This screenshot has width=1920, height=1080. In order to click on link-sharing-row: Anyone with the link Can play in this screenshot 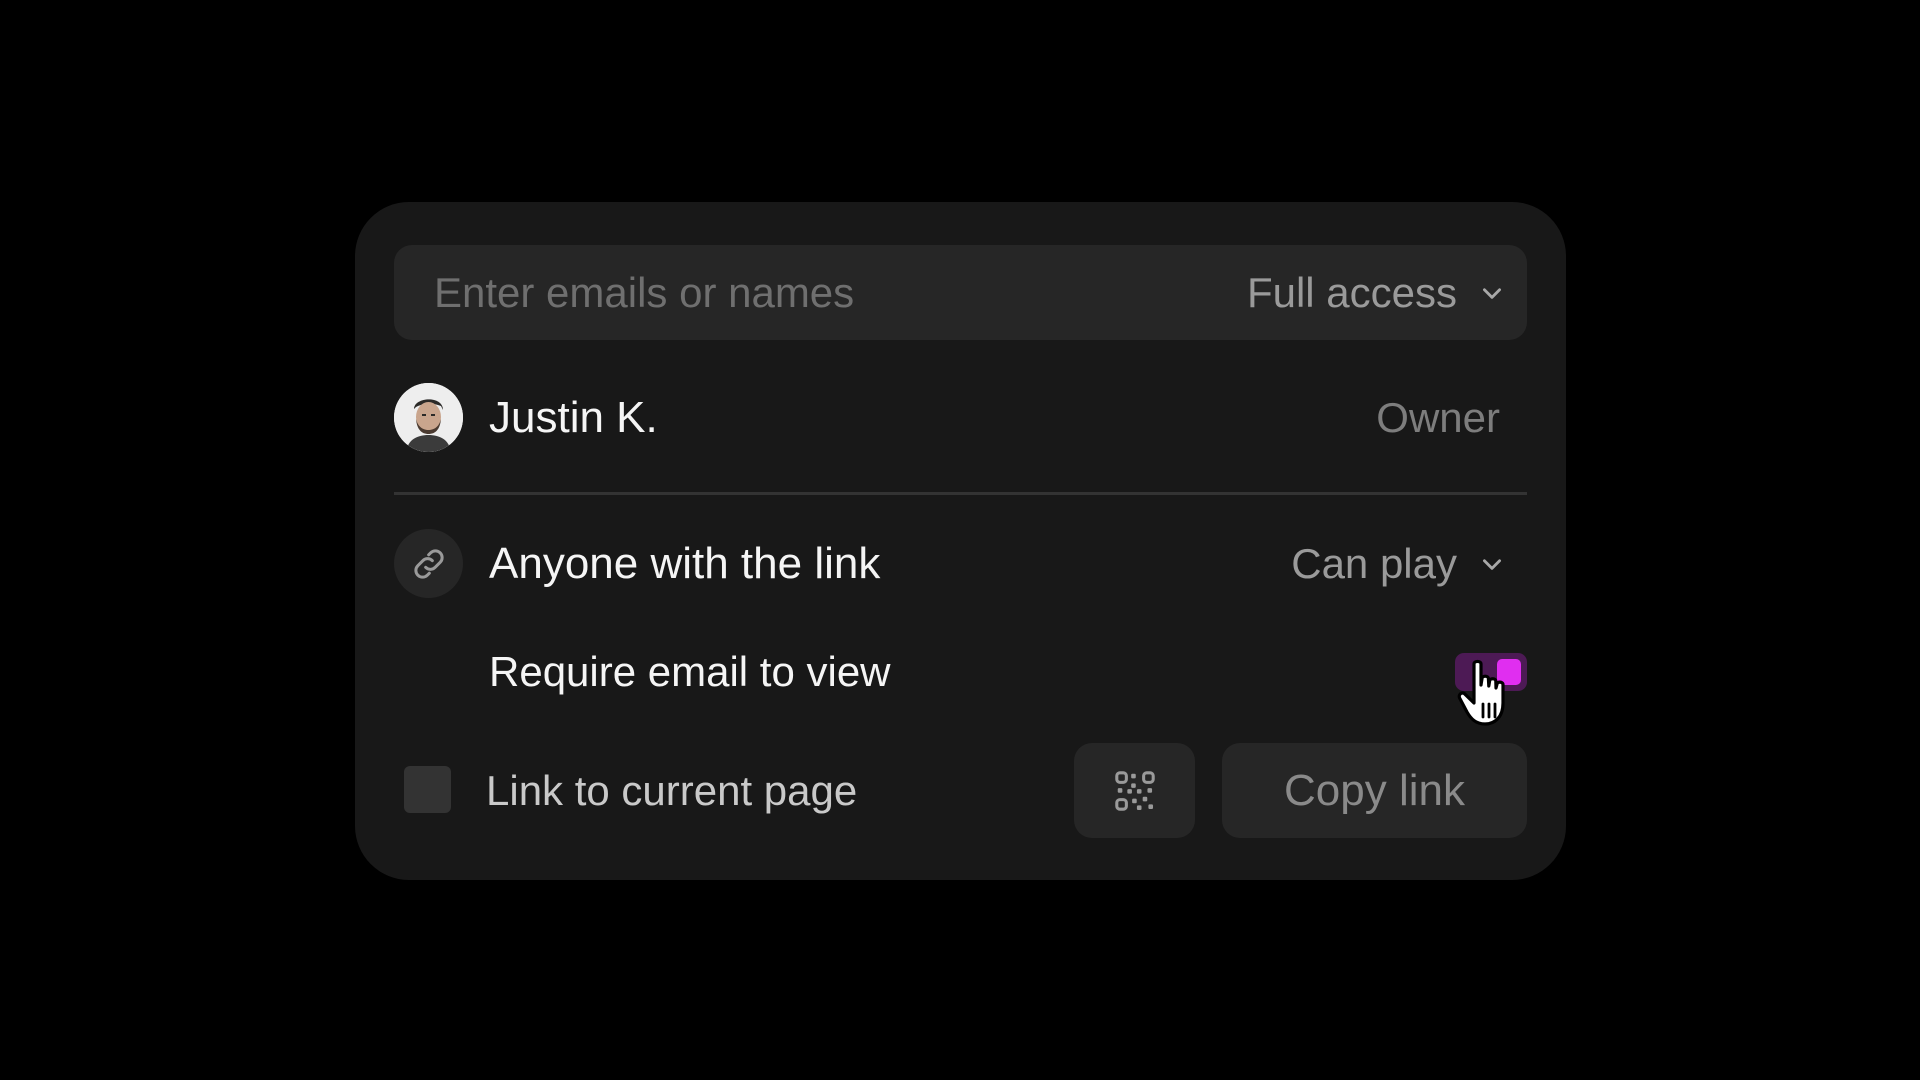, I will do `click(960, 563)`.